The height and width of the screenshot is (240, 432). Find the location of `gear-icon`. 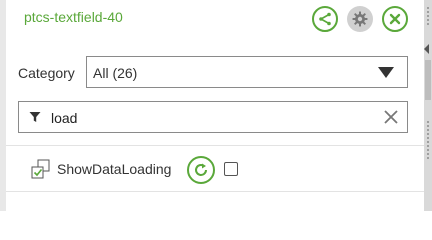

gear-icon is located at coordinates (360, 19).